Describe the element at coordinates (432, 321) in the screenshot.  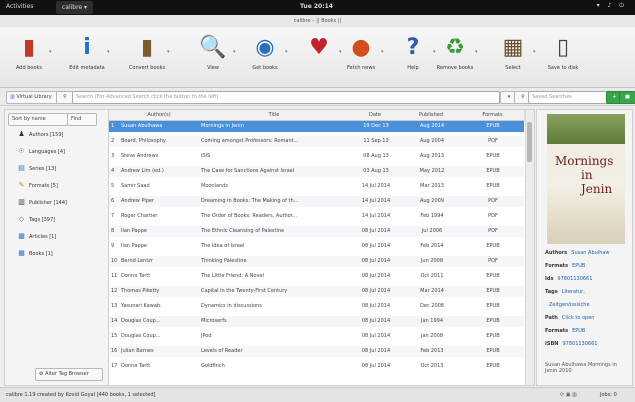
I see `table-cell-published: Jan 1994` at that location.